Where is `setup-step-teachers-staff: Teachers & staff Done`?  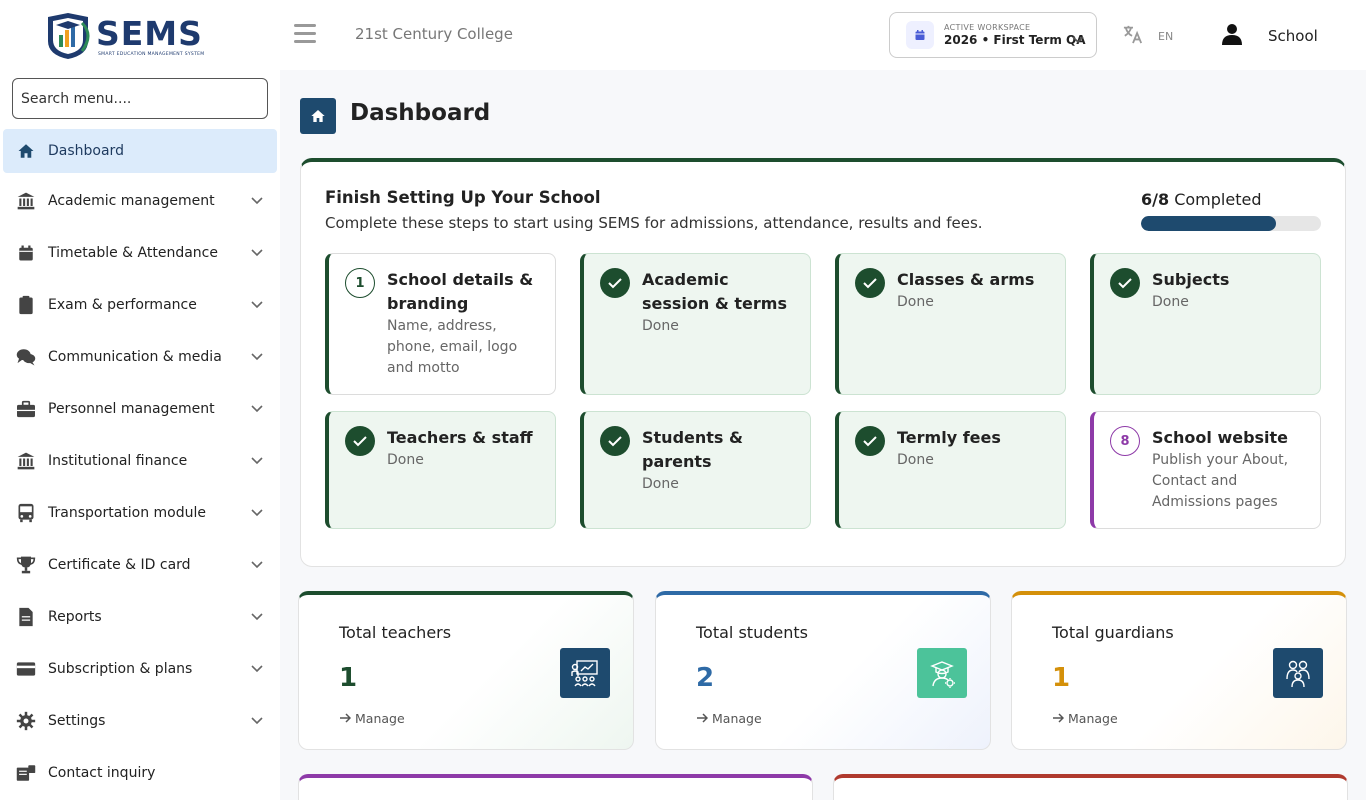 setup-step-teachers-staff: Teachers & staff Done is located at coordinates (440, 470).